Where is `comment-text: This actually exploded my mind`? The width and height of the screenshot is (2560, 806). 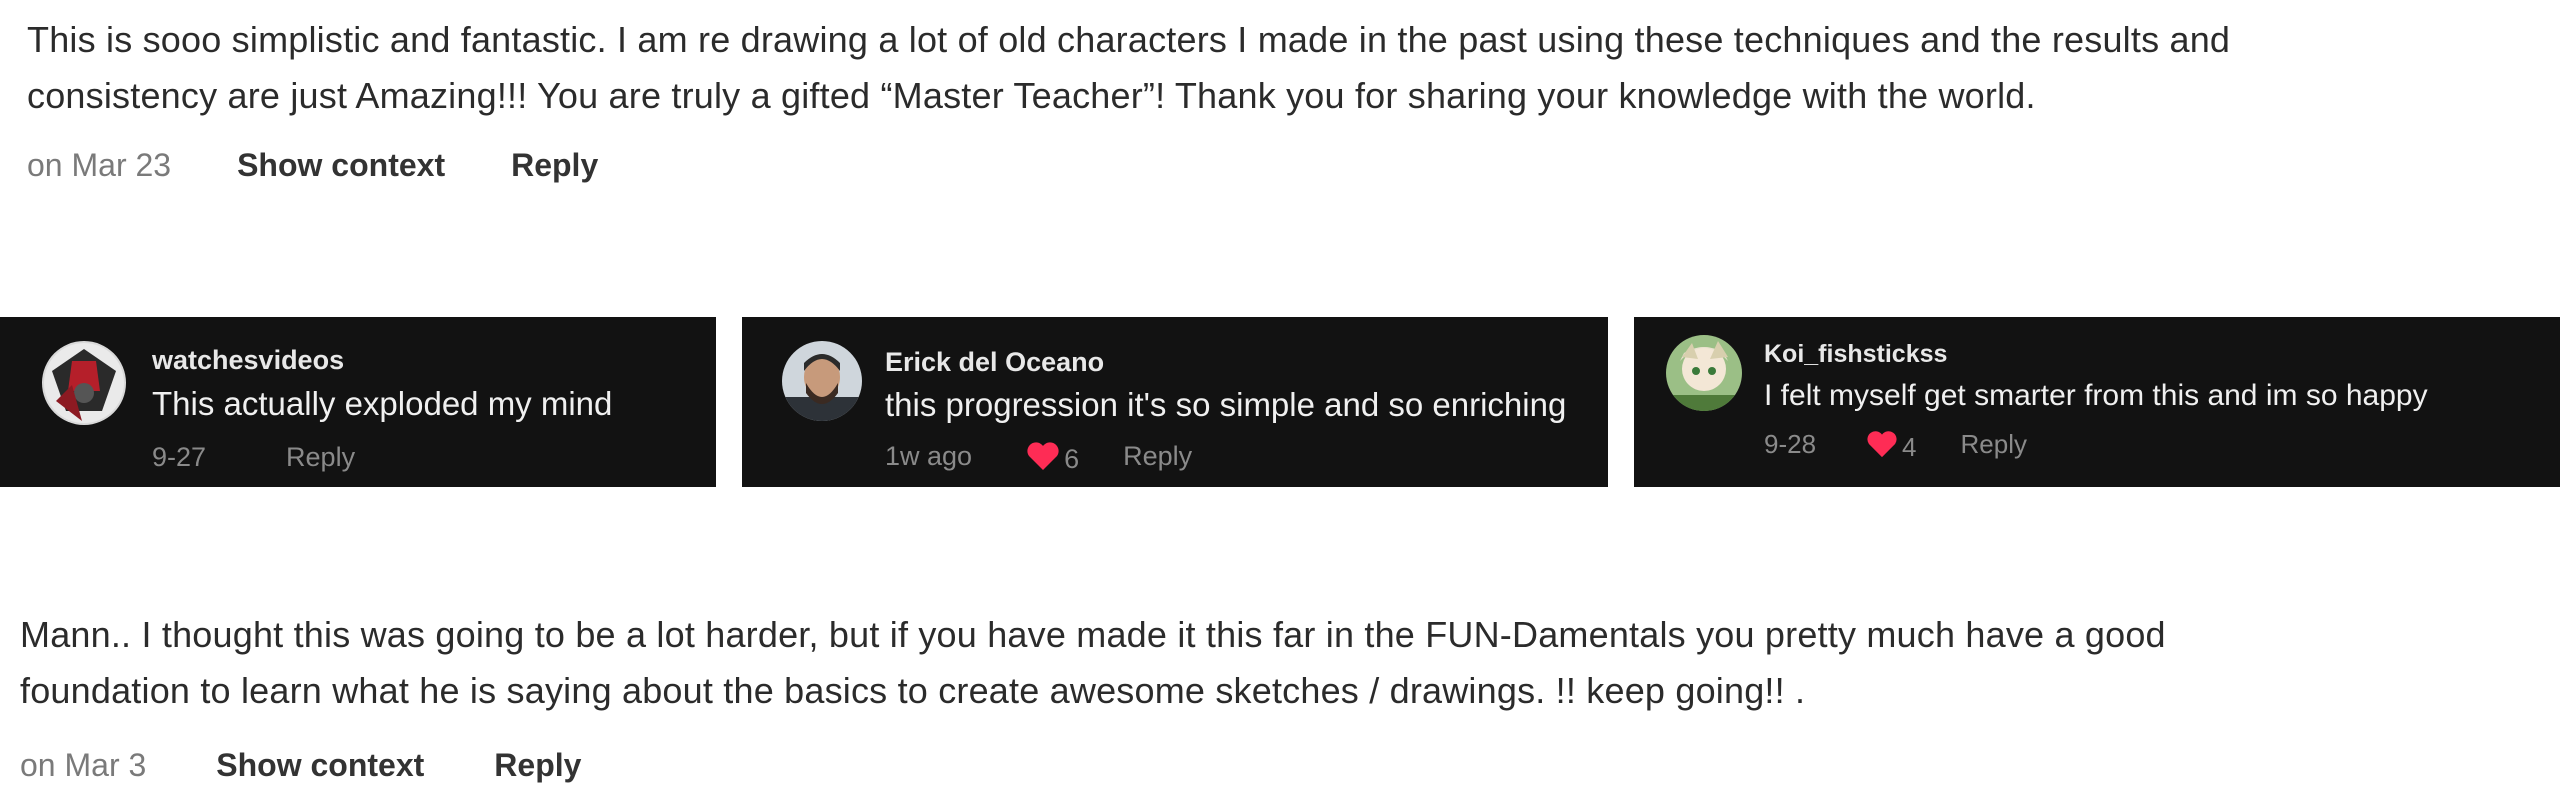 comment-text: This actually exploded my mind is located at coordinates (382, 403).